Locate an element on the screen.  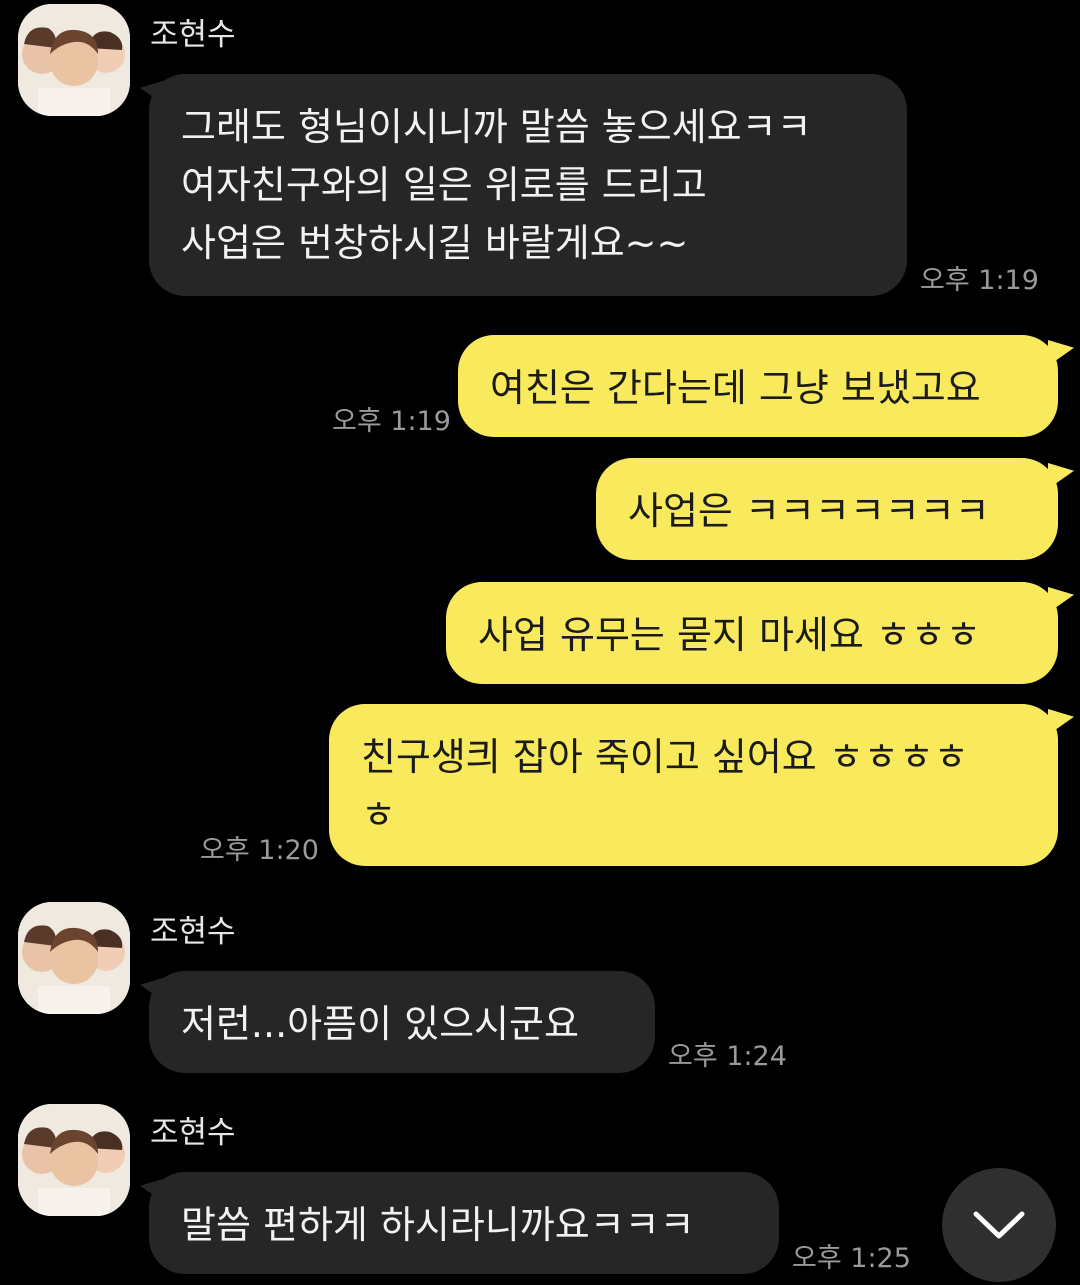
message-bubble-outgoing: 사업은 ㅋㅋㅋㅋㅋㅋㅋ is located at coordinates (827, 509).